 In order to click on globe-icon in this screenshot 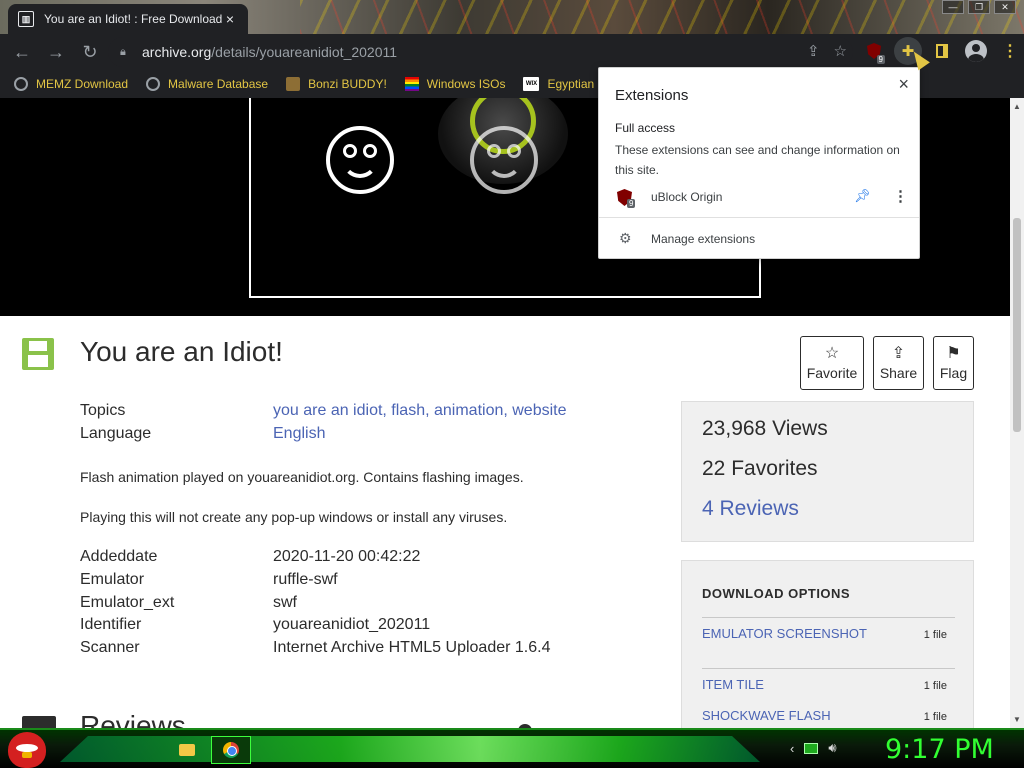, I will do `click(153, 84)`.